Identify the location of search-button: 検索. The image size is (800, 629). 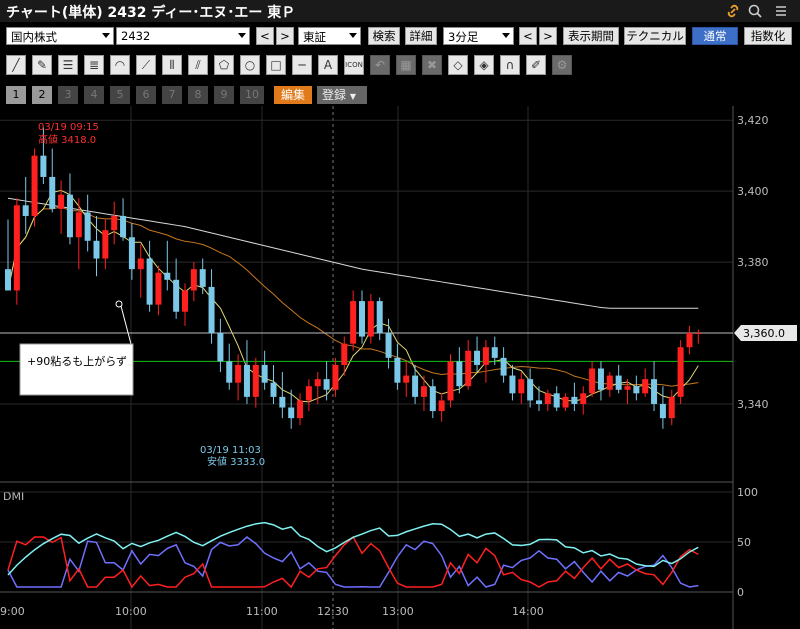
(384, 36).